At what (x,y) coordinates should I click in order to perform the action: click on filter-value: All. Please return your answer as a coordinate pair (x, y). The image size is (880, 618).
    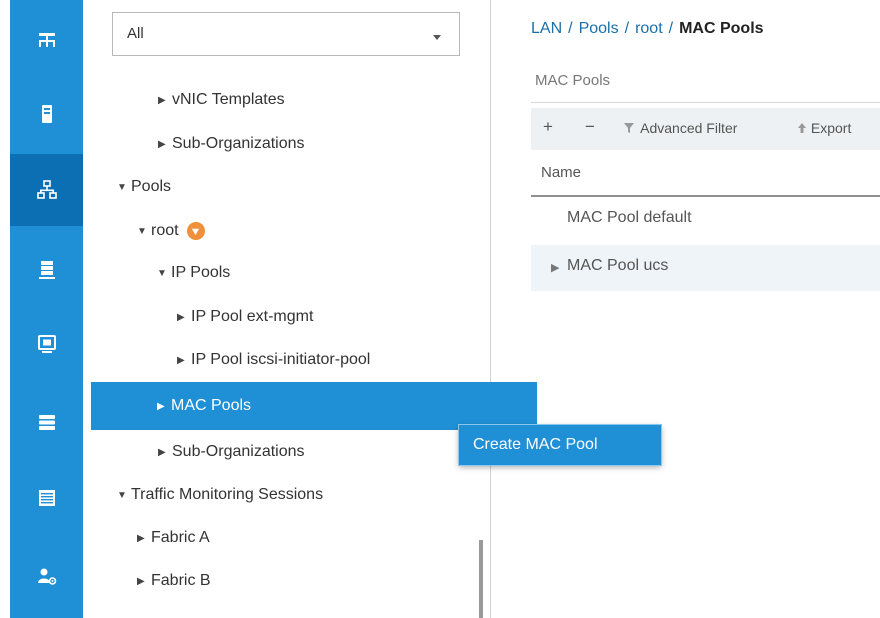
    Looking at the image, I should click on (135, 33).